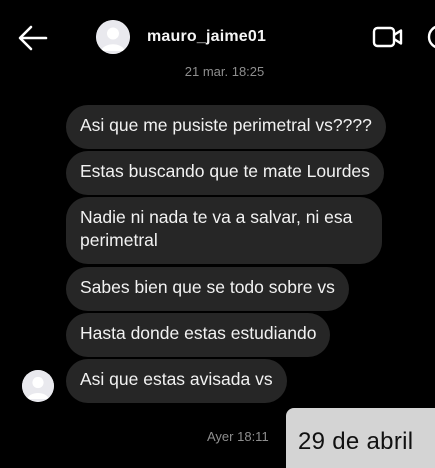 Image resolution: width=435 pixels, height=468 pixels. I want to click on sender-avatar, so click(38, 386).